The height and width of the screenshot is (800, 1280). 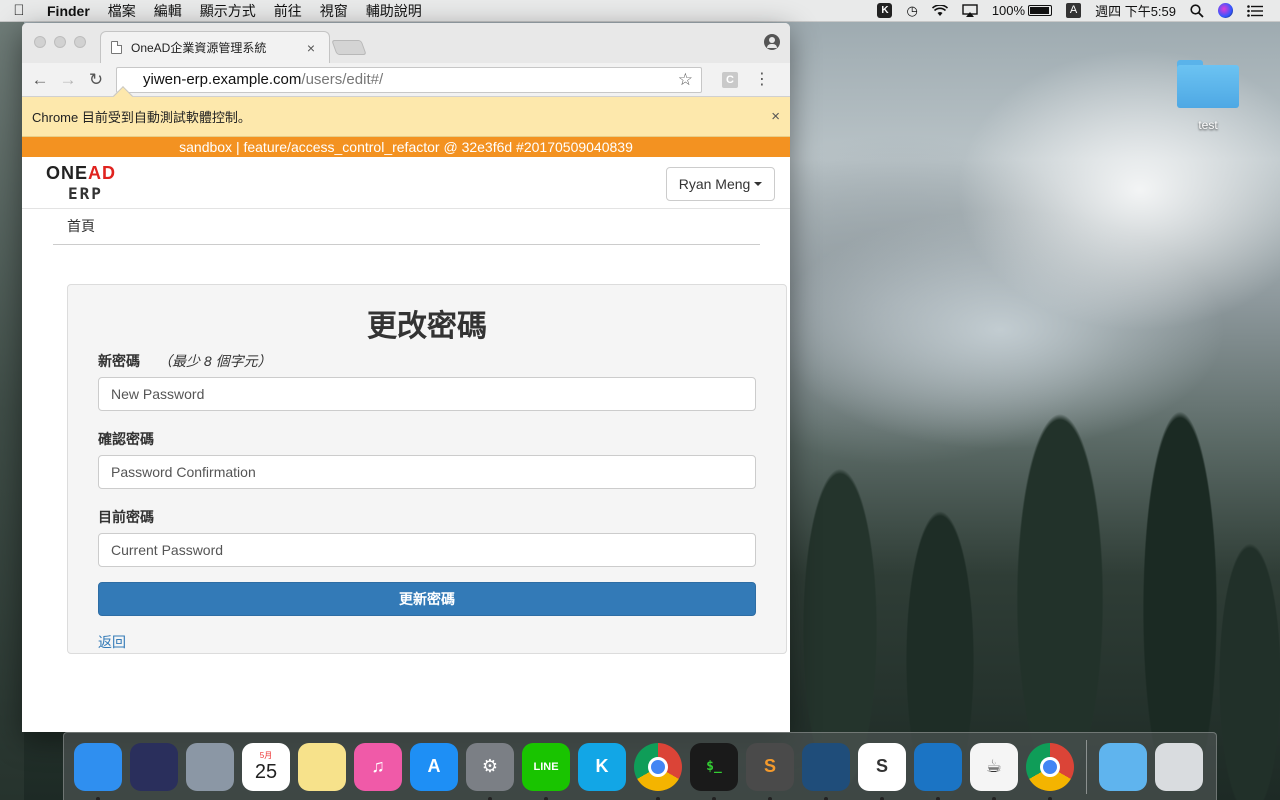 What do you see at coordinates (427, 550) in the screenshot?
I see `current-password-field` at bounding box center [427, 550].